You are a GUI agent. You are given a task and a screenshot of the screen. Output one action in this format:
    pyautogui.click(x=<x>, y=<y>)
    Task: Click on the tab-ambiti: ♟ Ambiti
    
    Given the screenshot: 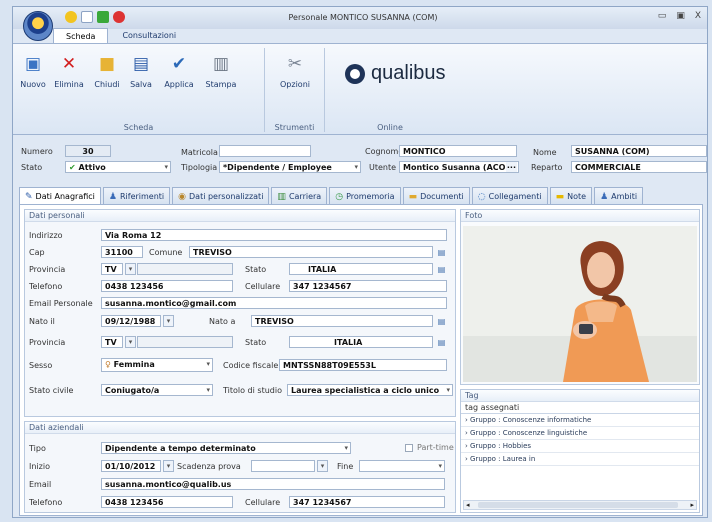 What is the action you would take?
    pyautogui.click(x=619, y=196)
    